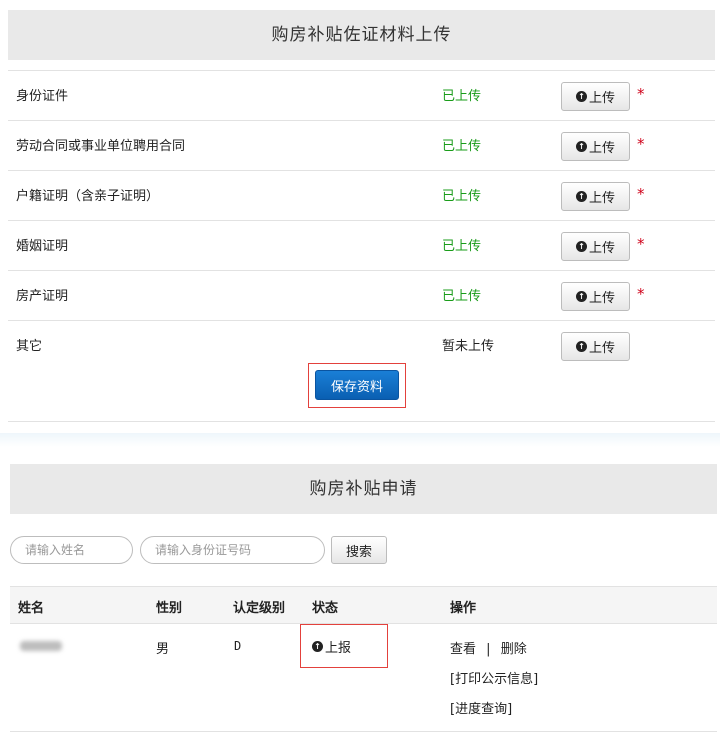  What do you see at coordinates (363, 605) in the screenshot?
I see `table-header: 姓名 性别 认定级别 状态 操作` at bounding box center [363, 605].